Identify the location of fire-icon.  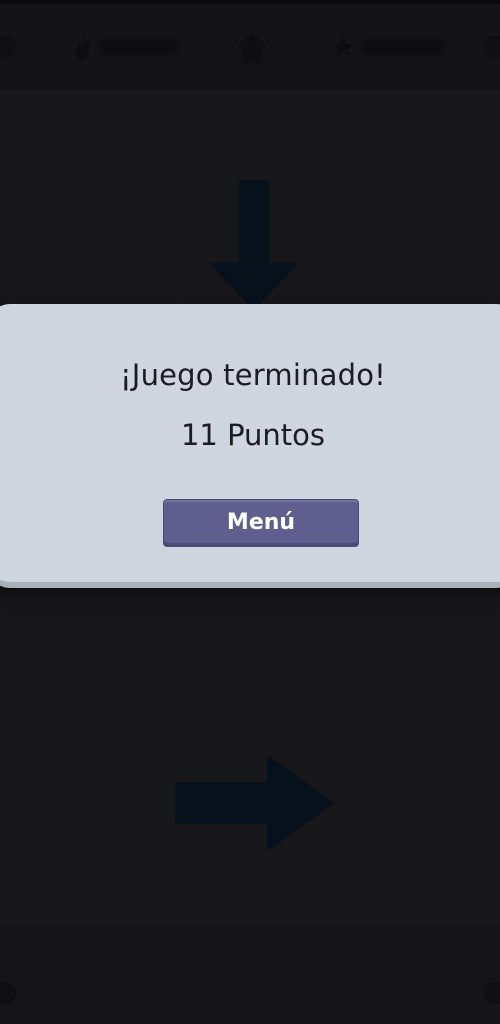
(82, 47).